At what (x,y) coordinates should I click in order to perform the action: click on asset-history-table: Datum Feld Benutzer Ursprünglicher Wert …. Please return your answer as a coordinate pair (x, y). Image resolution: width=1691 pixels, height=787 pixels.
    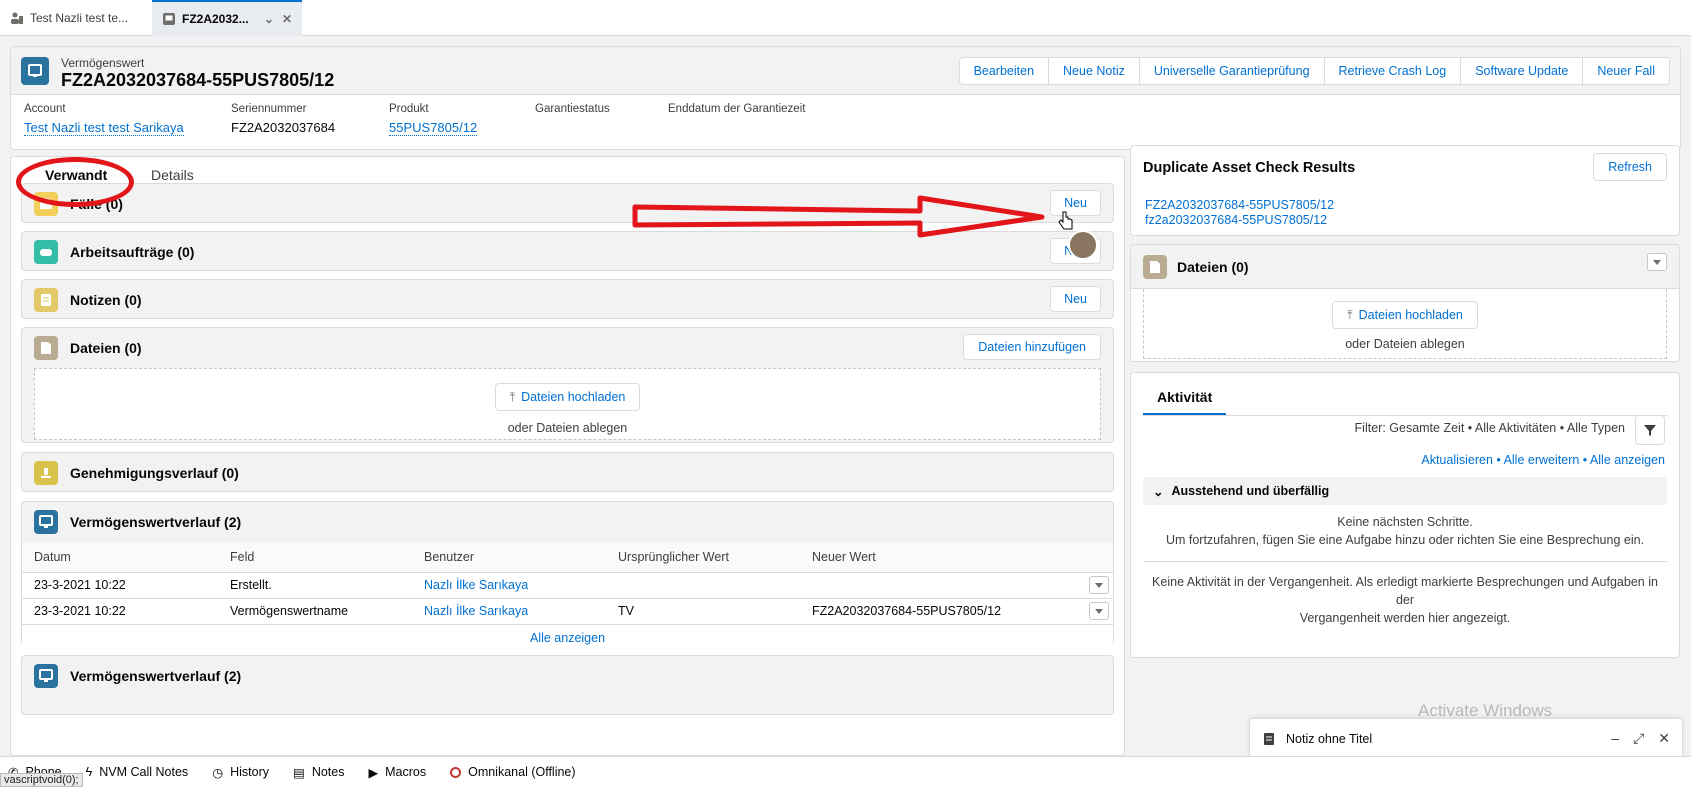
    Looking at the image, I should click on (567, 597).